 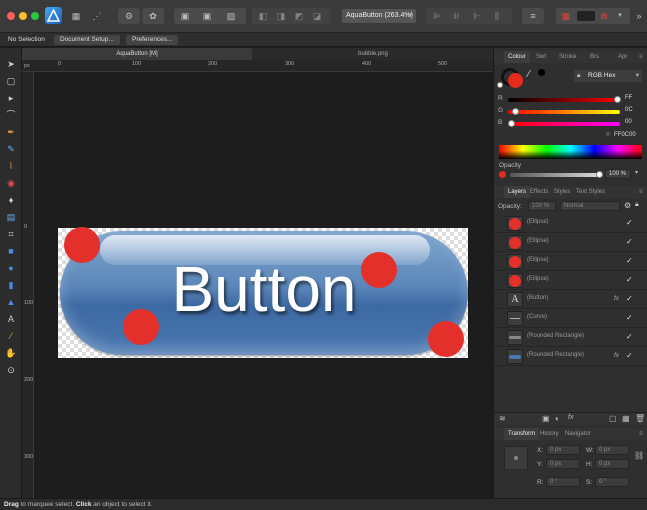 What do you see at coordinates (129, 16) in the screenshot?
I see `settings-button: ⚙` at bounding box center [129, 16].